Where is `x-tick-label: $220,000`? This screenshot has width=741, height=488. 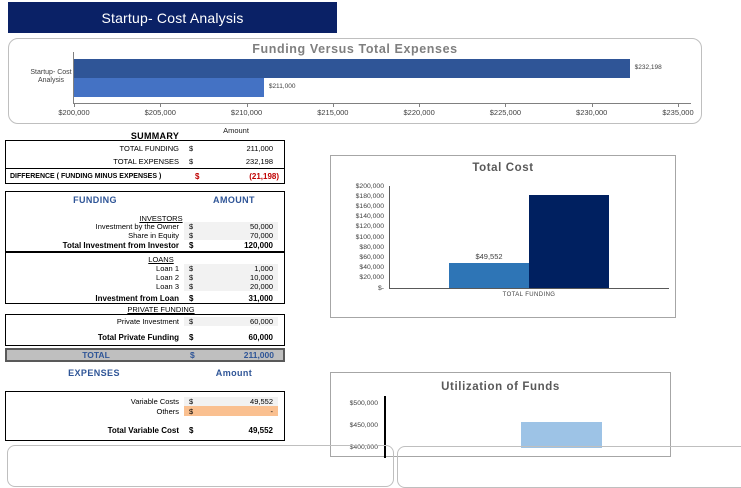
x-tick-label: $220,000 is located at coordinates (419, 112).